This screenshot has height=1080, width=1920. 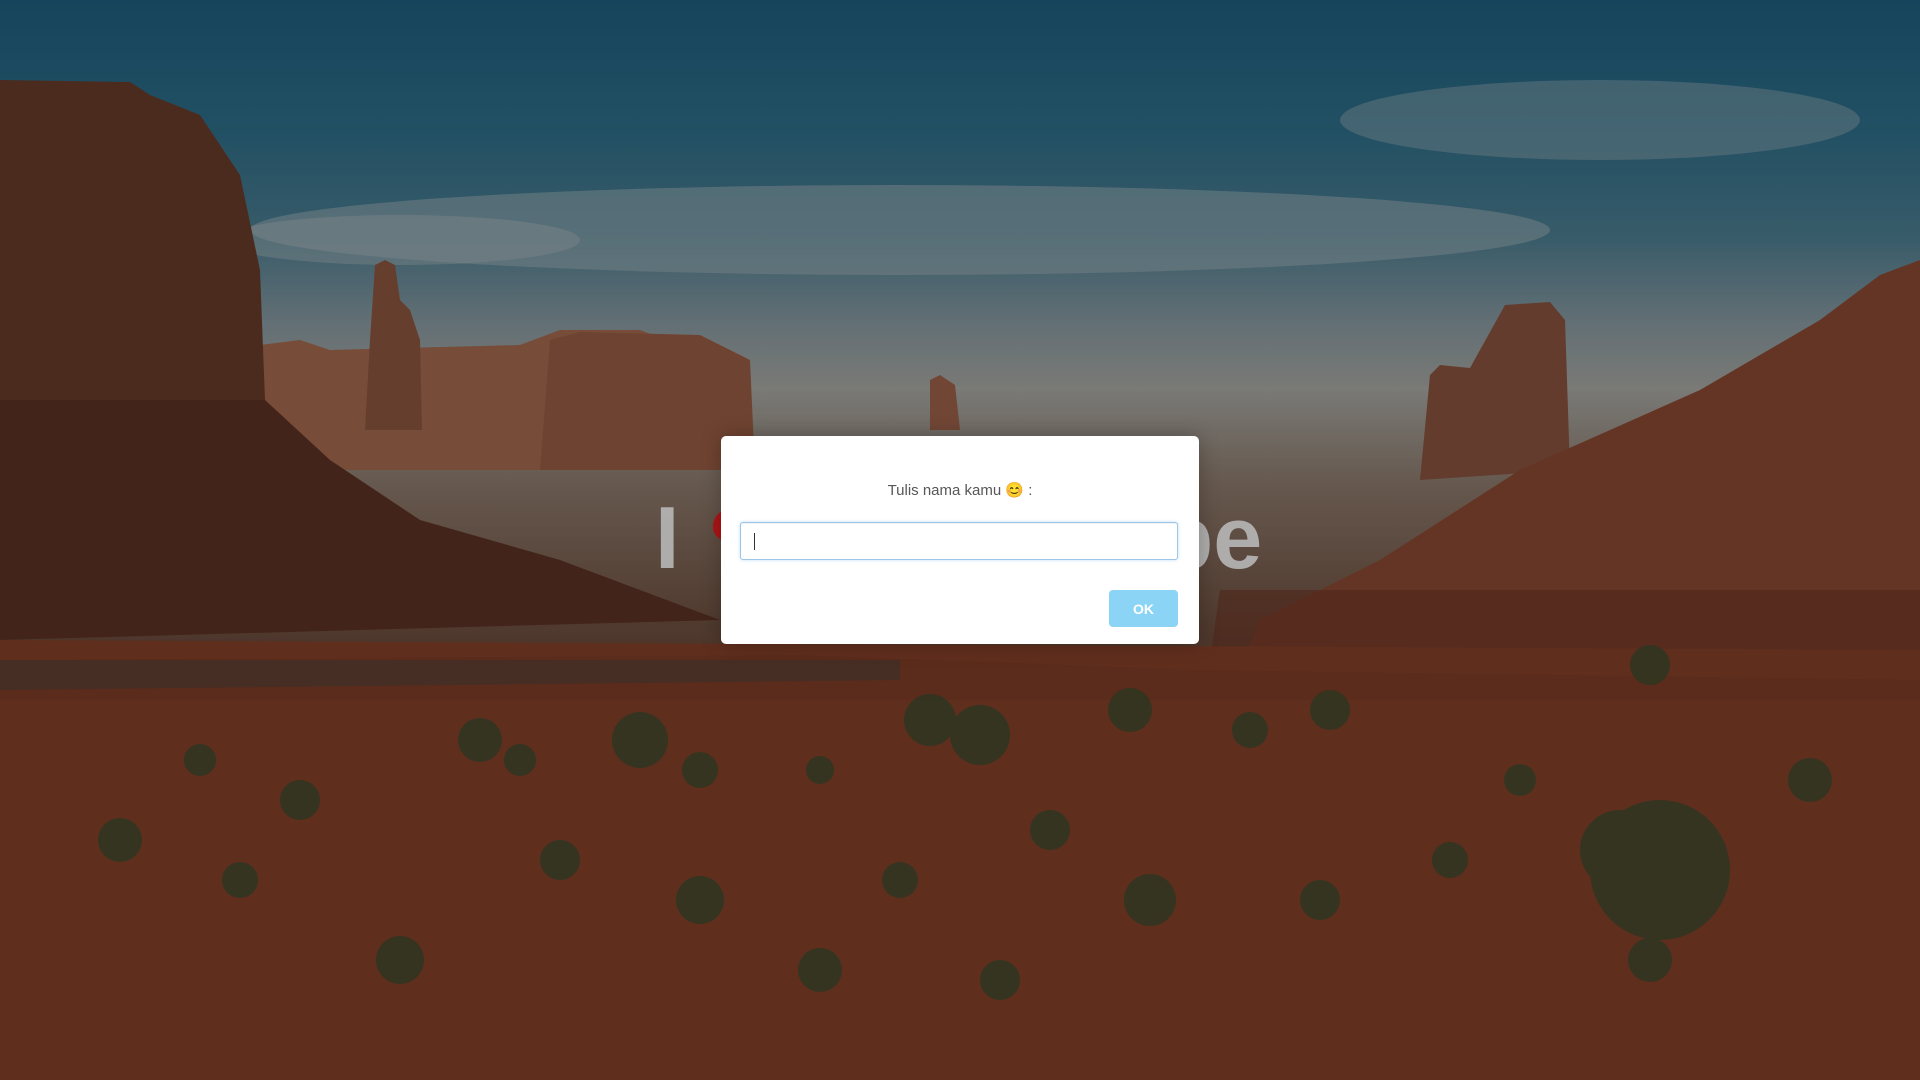 I want to click on dialog-prompt-label: Tulis nama kamu, so click(x=944, y=490).